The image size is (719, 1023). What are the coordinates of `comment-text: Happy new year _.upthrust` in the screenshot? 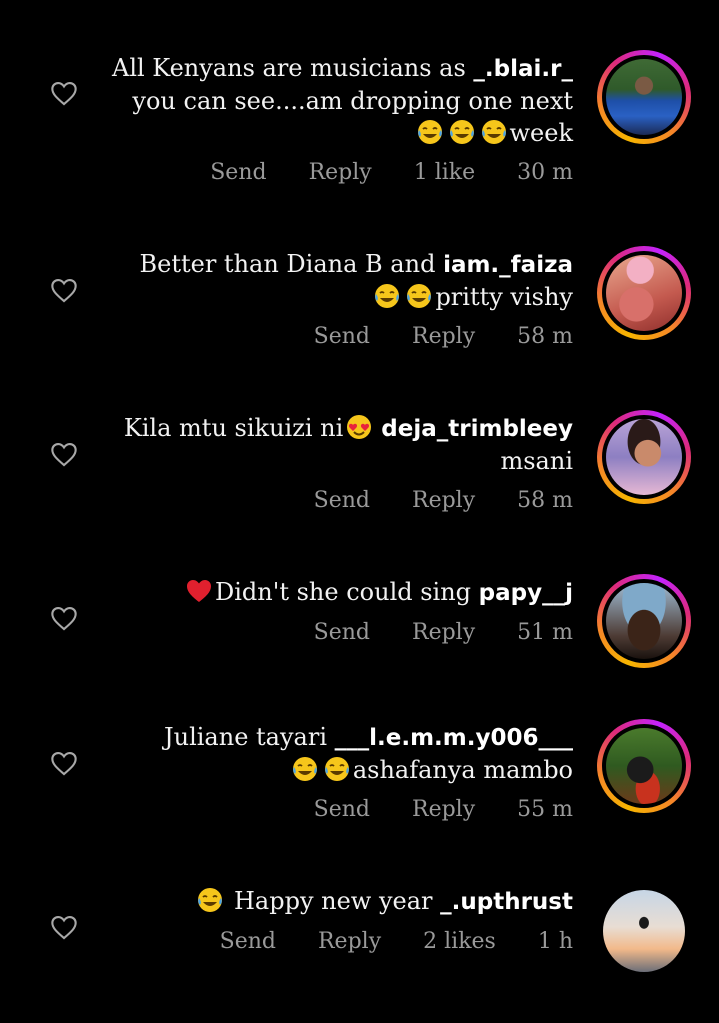 It's located at (338, 901).